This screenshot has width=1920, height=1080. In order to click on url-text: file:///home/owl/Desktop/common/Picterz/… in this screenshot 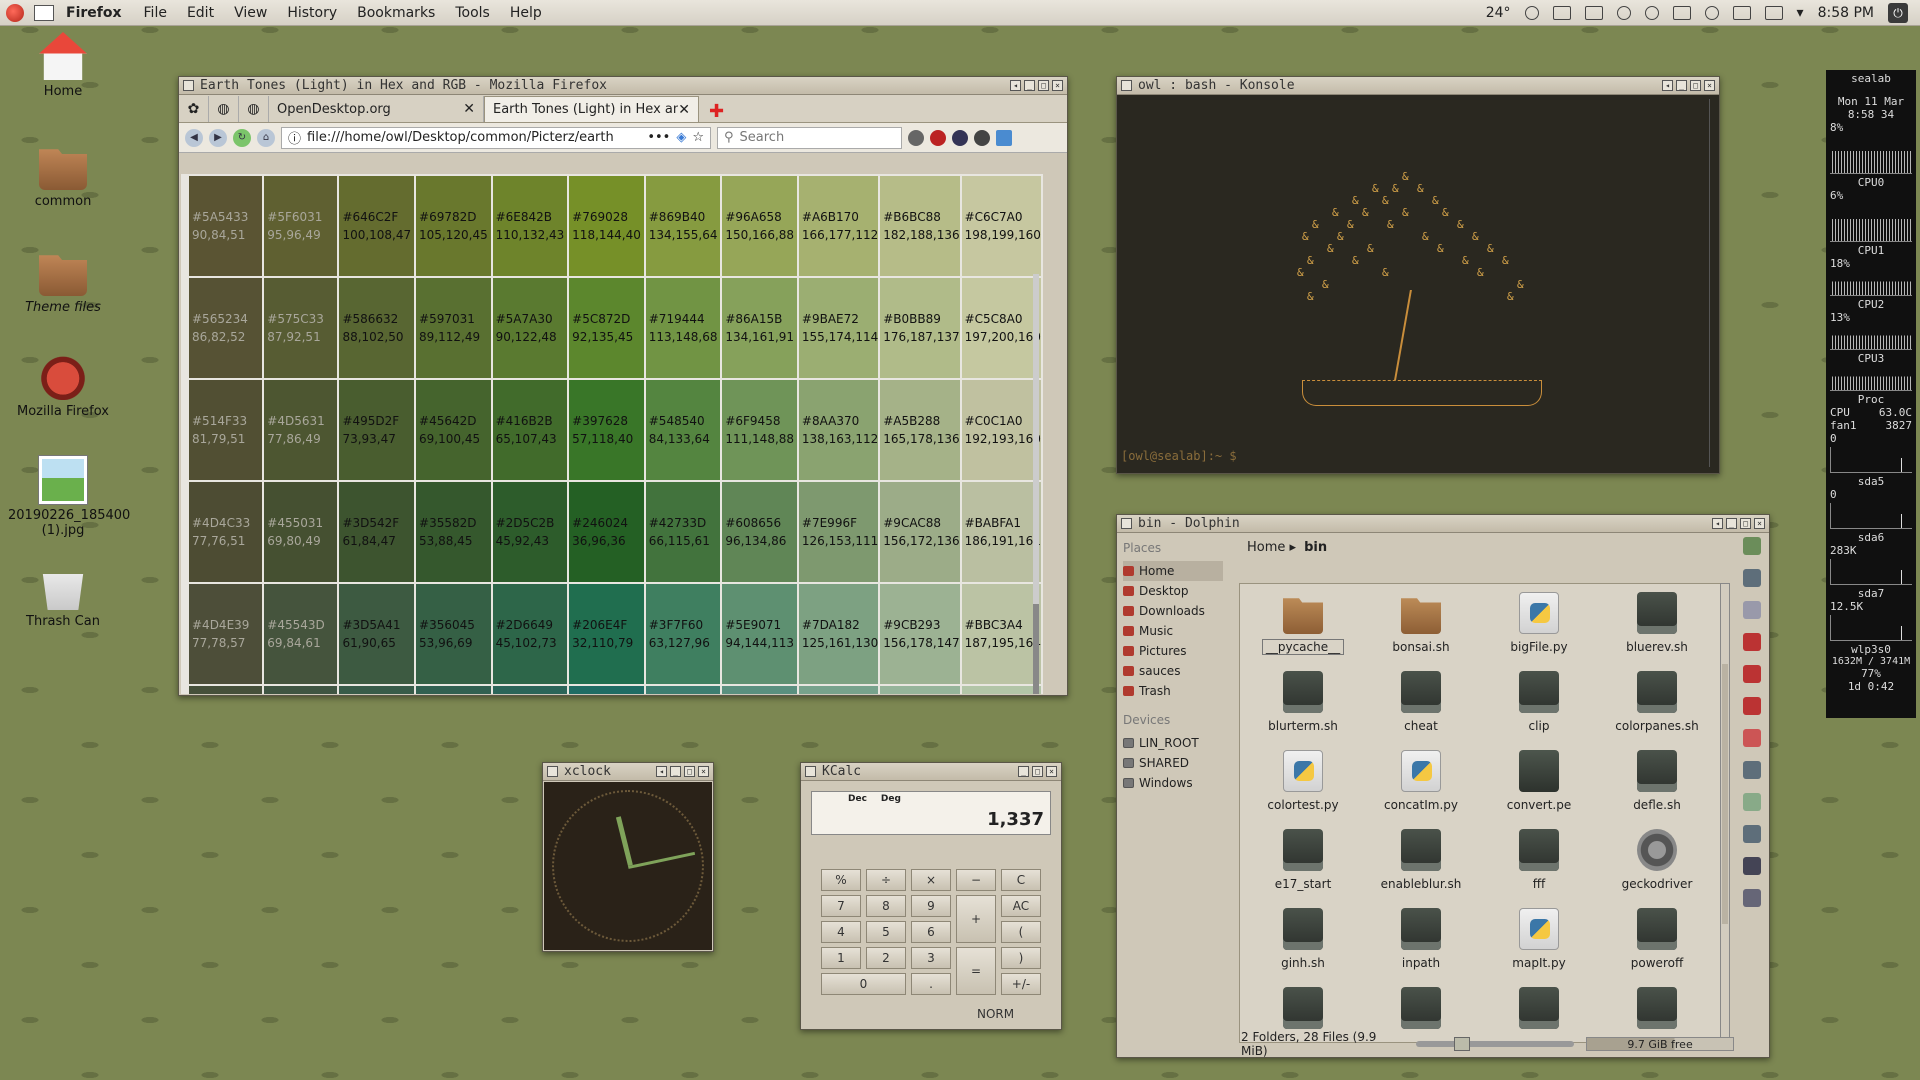, I will do `click(474, 137)`.